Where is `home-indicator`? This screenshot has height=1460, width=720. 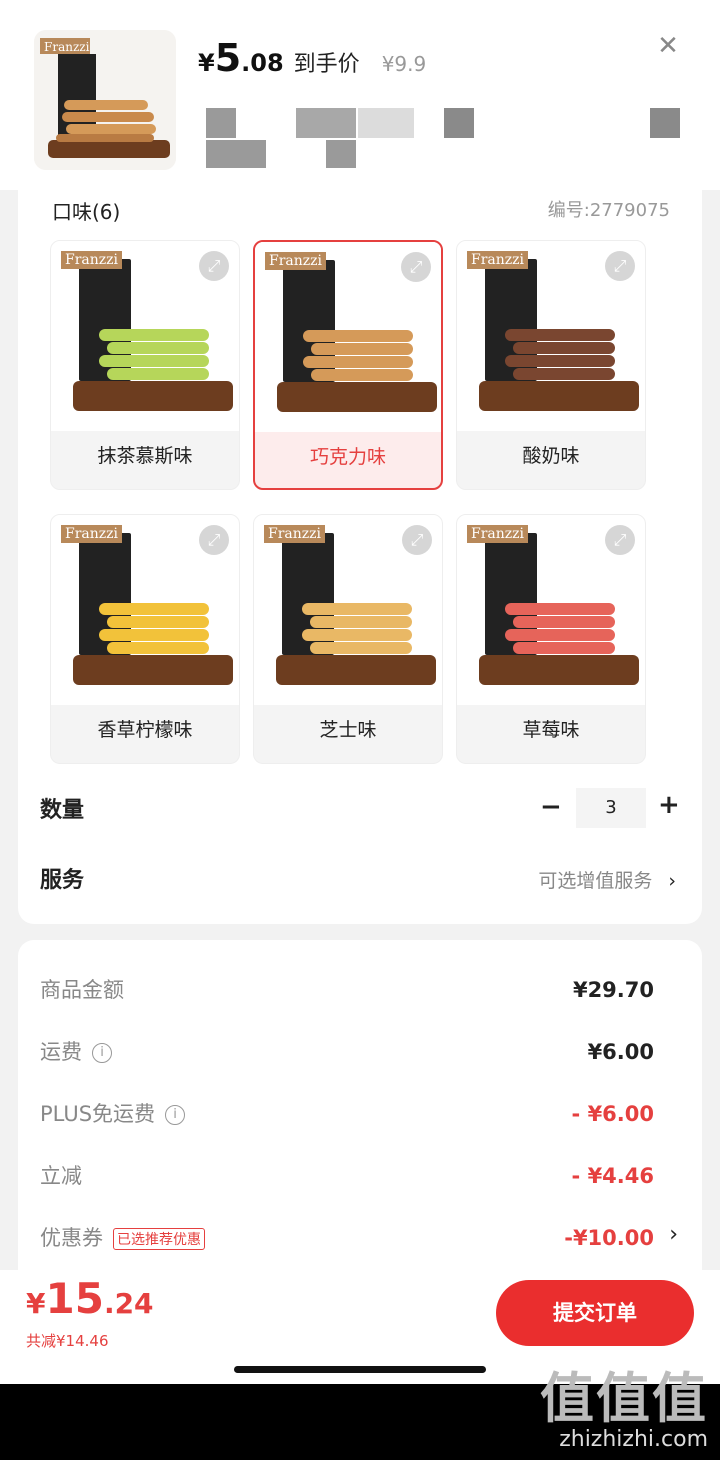
home-indicator is located at coordinates (360, 1369).